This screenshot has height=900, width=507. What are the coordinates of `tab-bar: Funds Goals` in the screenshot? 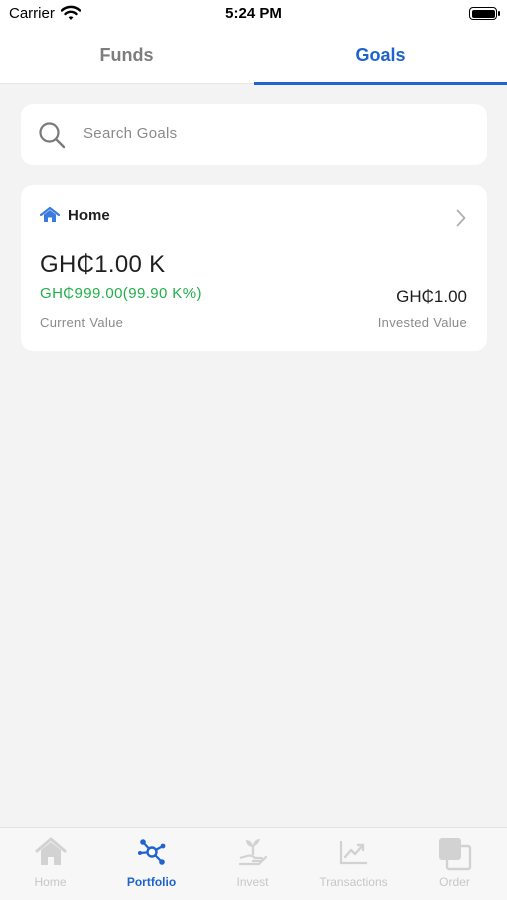 It's located at (253, 57).